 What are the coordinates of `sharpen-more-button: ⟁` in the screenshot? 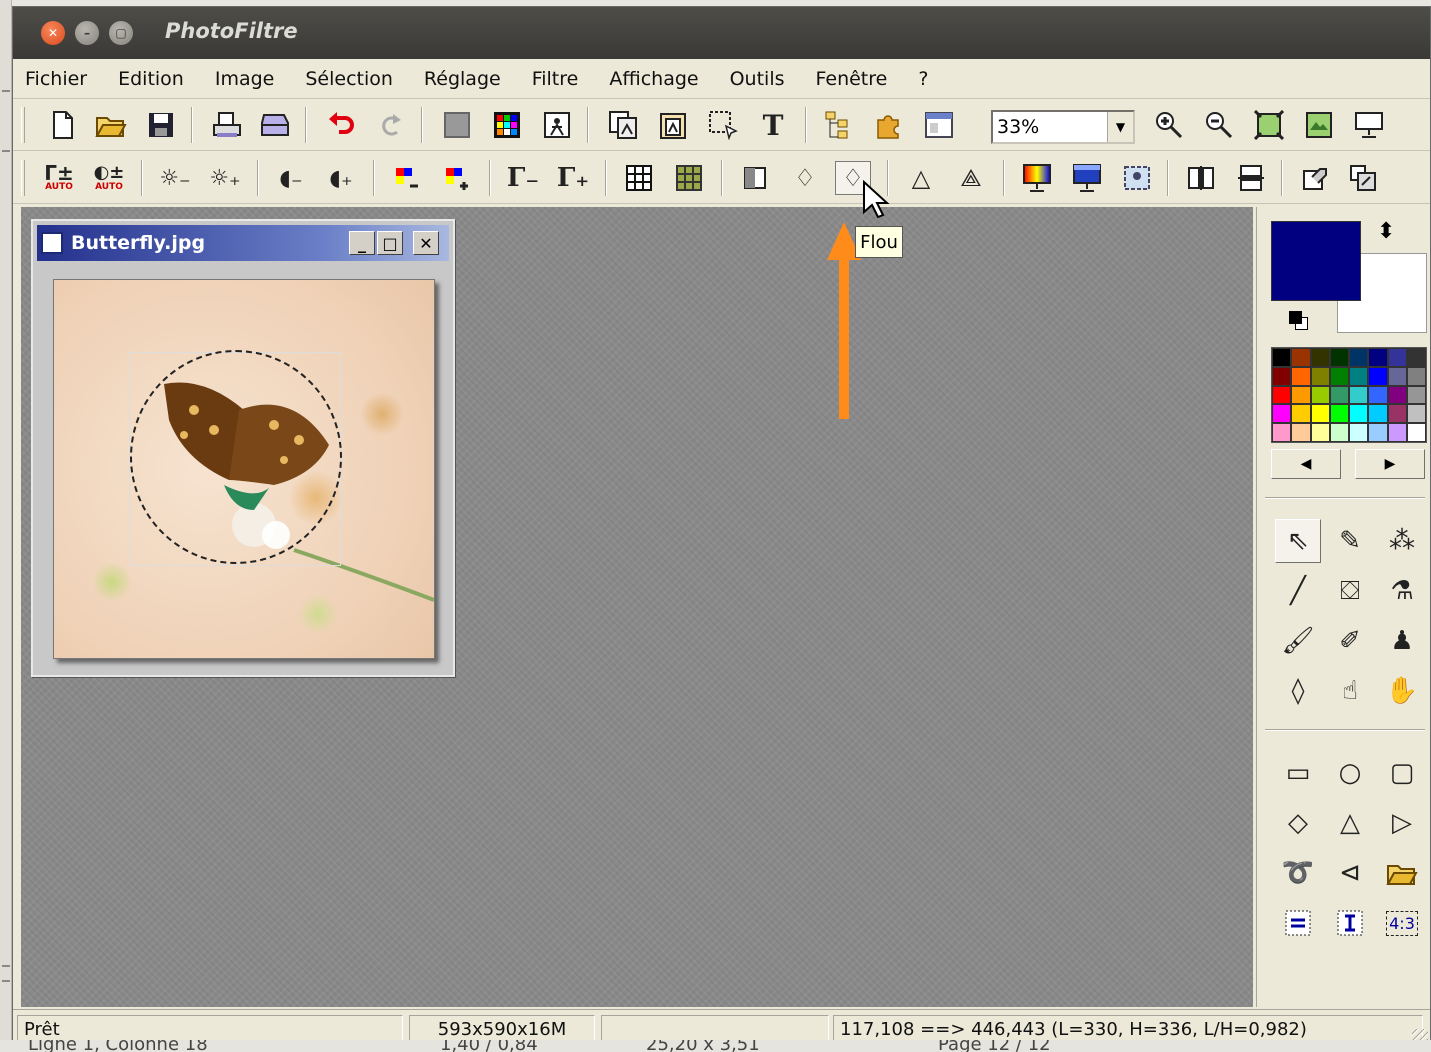 It's located at (971, 178).